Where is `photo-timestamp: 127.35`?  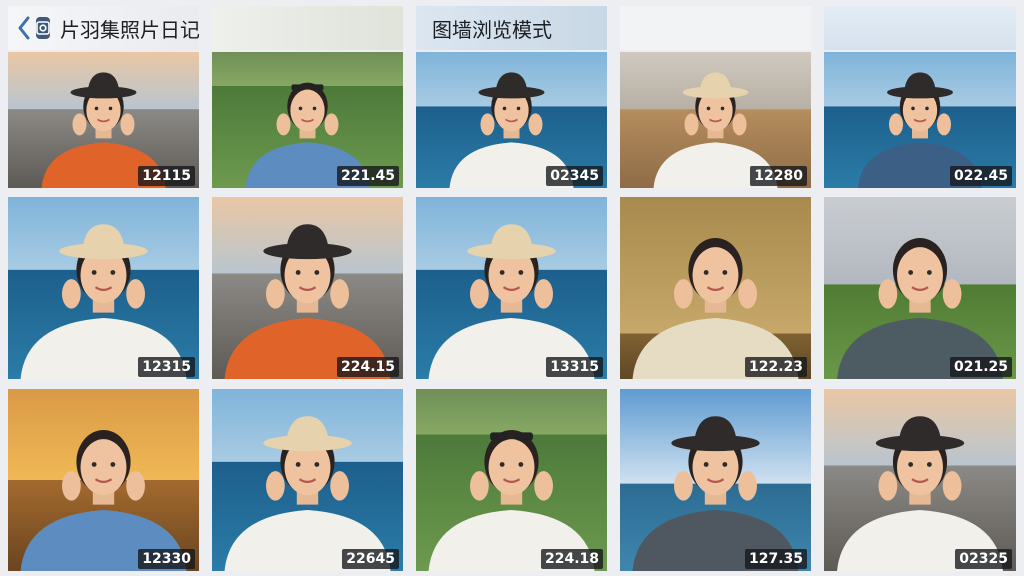 photo-timestamp: 127.35 is located at coordinates (775, 559).